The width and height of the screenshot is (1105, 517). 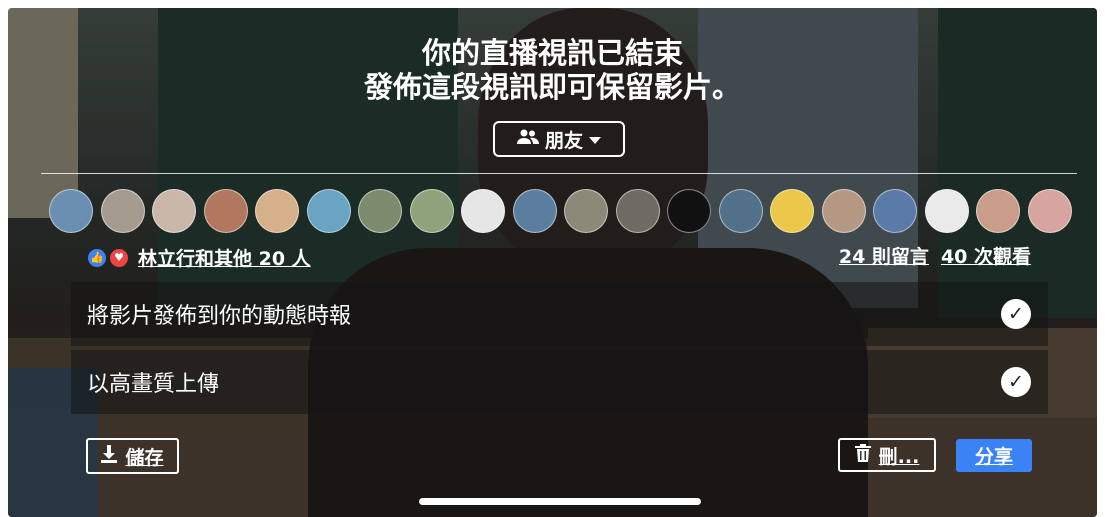 What do you see at coordinates (552, 87) in the screenshot?
I see `title-line-2: 發佈這段視訊即可保留影片。` at bounding box center [552, 87].